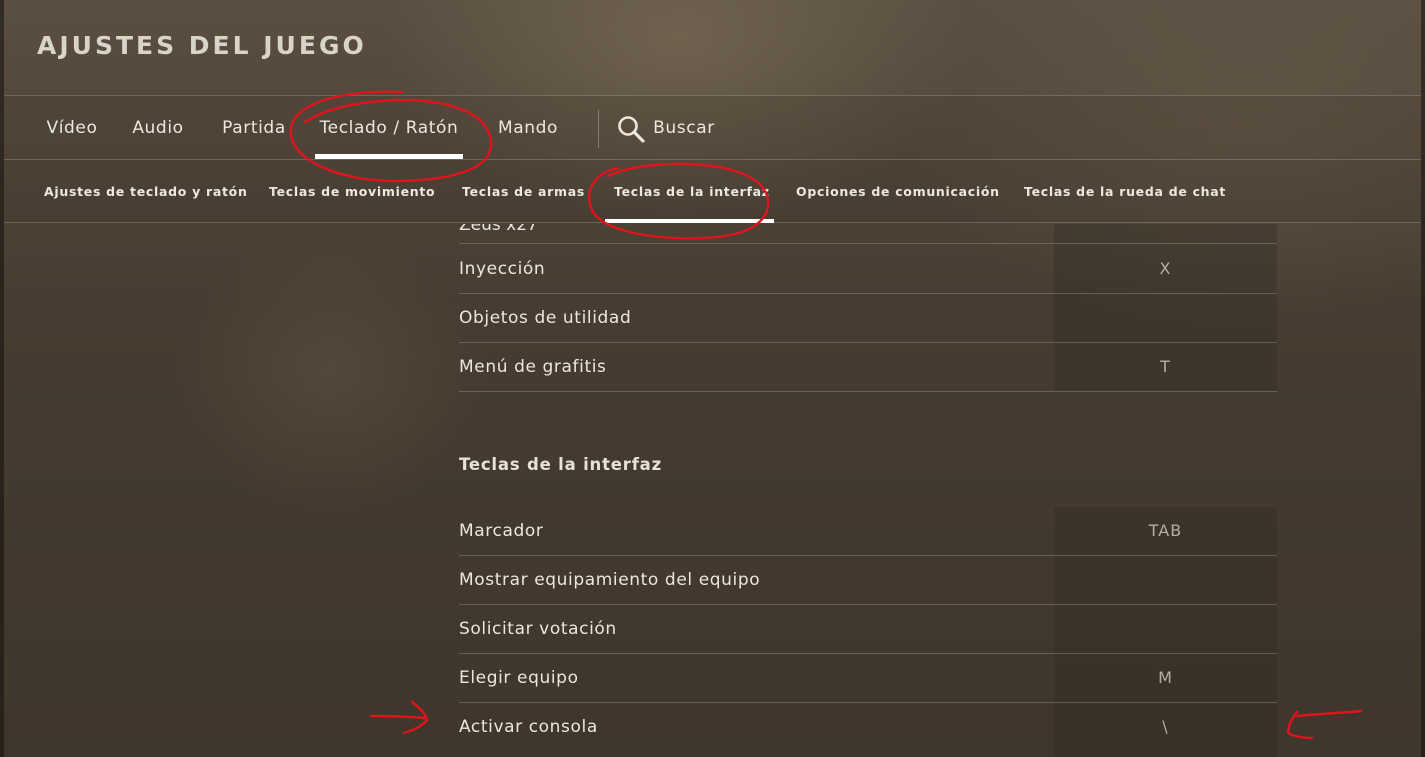 The width and height of the screenshot is (1425, 757). Describe the element at coordinates (545, 318) in the screenshot. I see `row-label: Objetos de utilidad` at that location.